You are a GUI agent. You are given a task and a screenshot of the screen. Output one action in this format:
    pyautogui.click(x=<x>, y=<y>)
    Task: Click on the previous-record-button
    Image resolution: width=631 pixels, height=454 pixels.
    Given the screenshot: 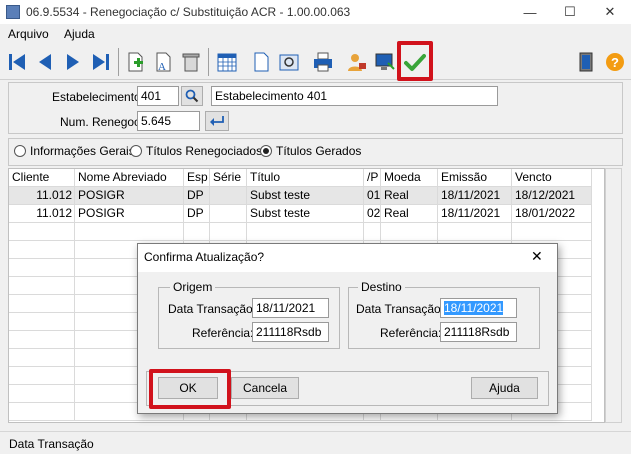 What is the action you would take?
    pyautogui.click(x=45, y=62)
    